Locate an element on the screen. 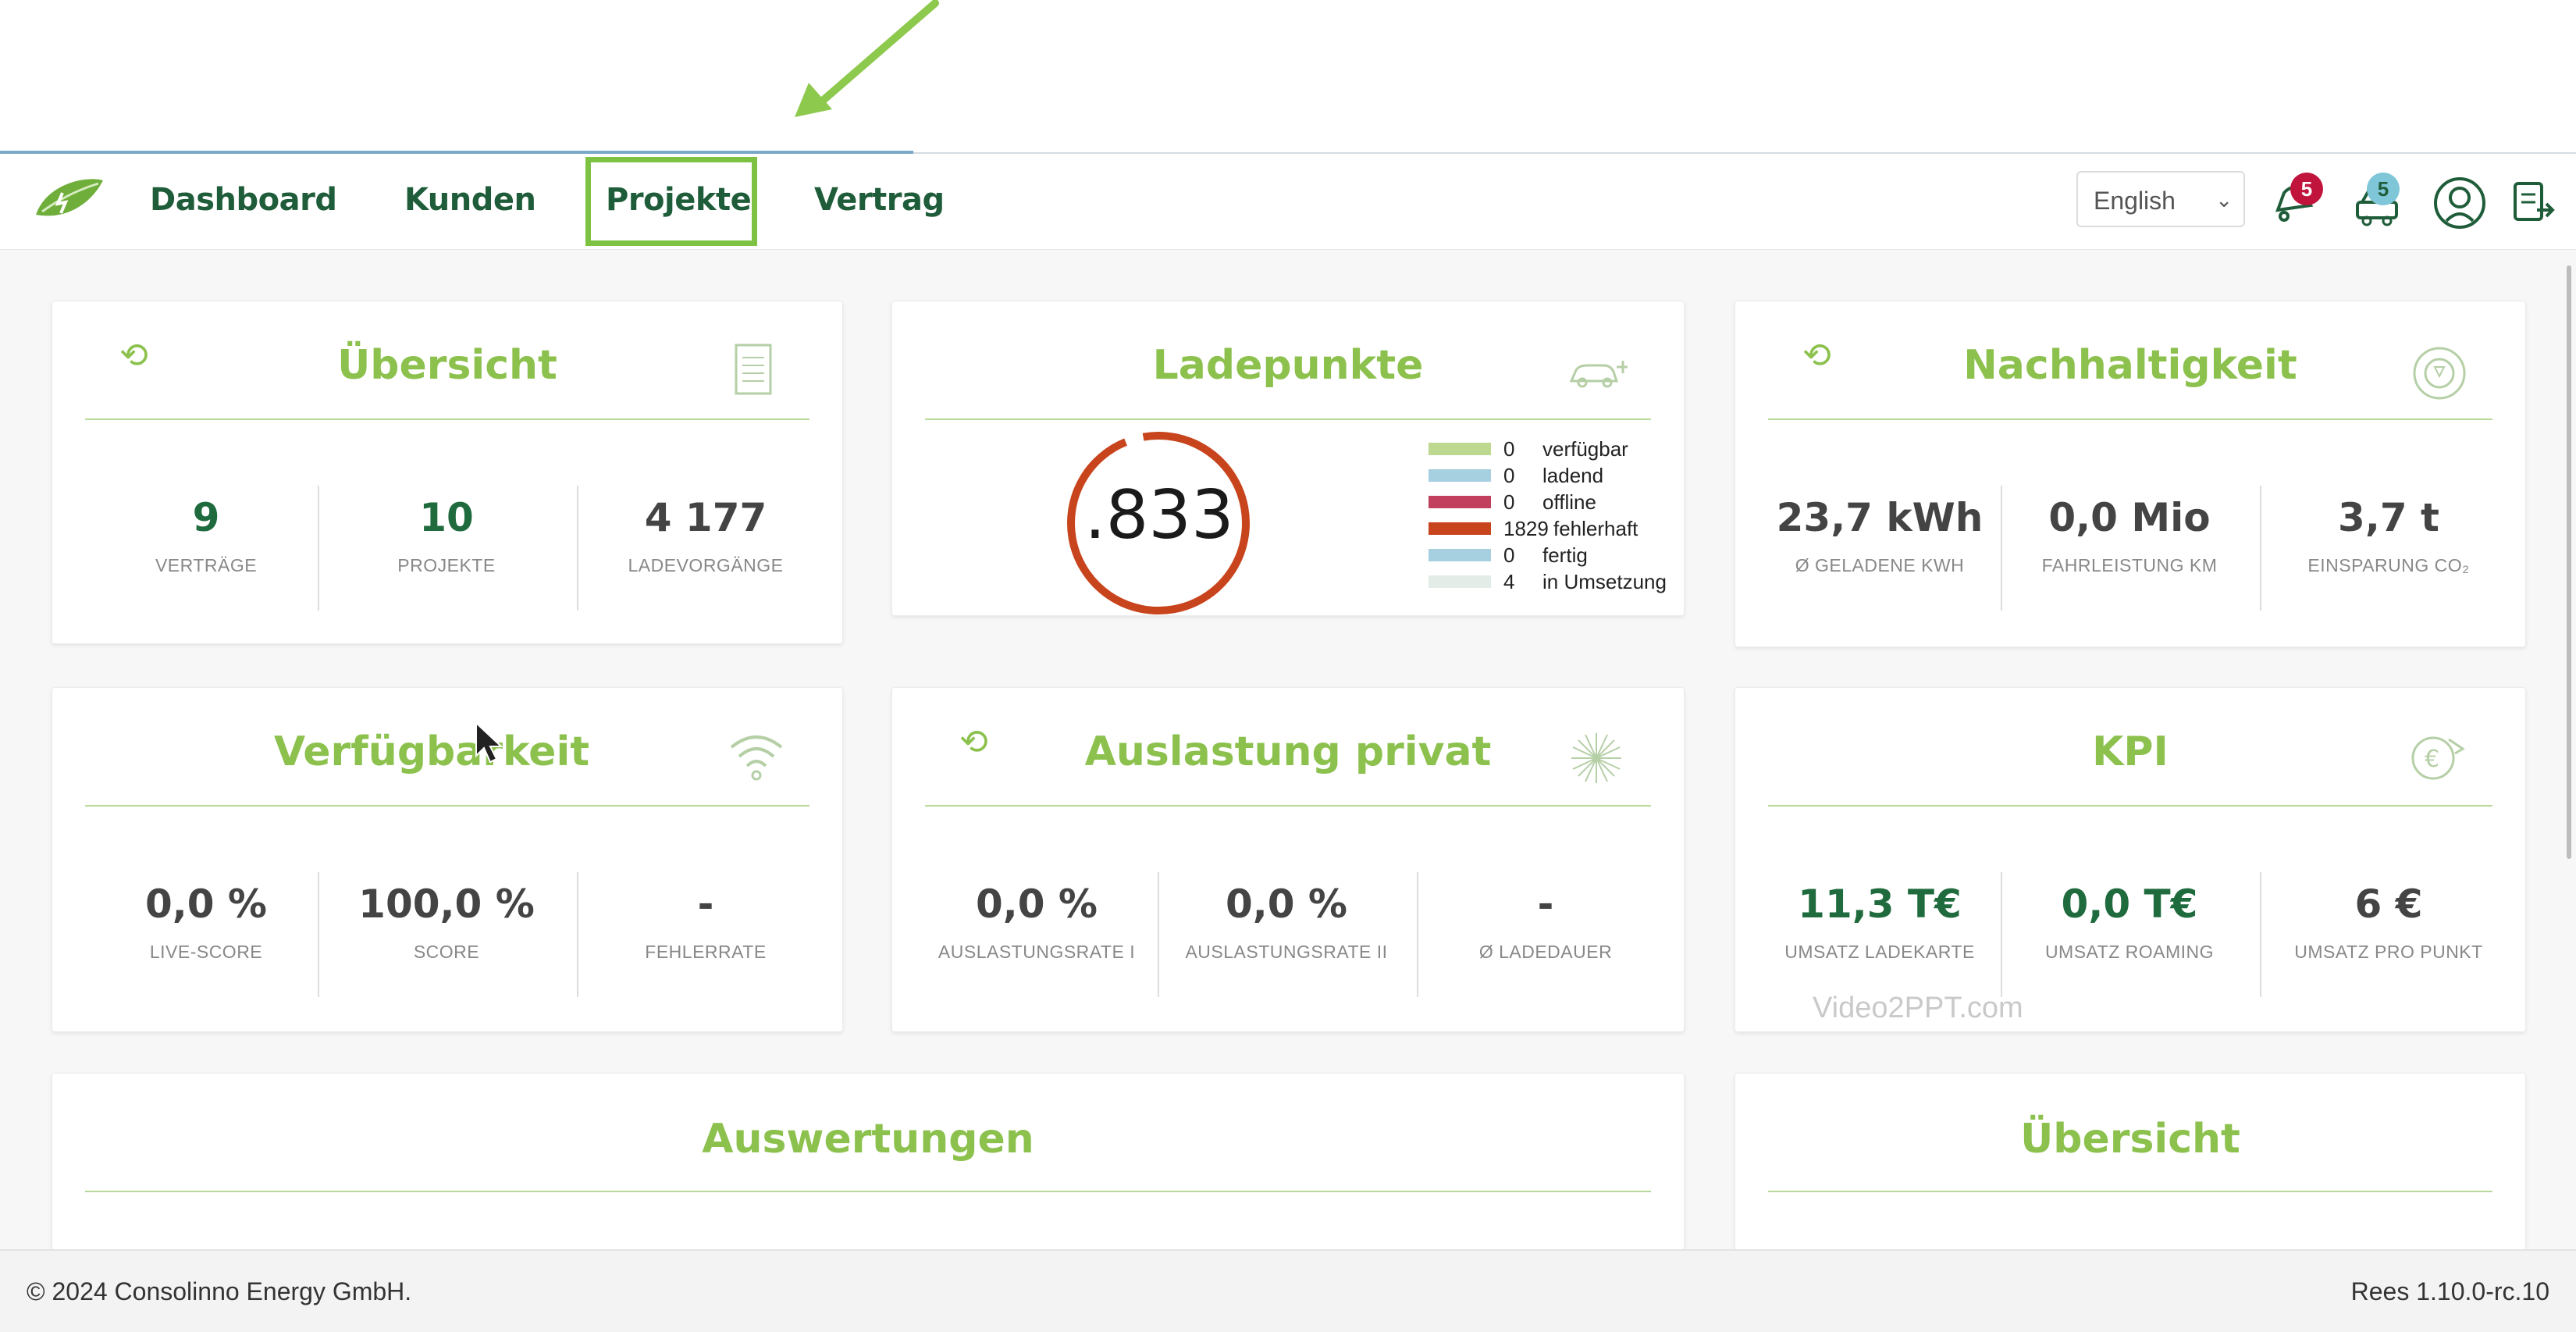 The height and width of the screenshot is (1332, 2576). language-select: English ⌄ is located at coordinates (2160, 199).